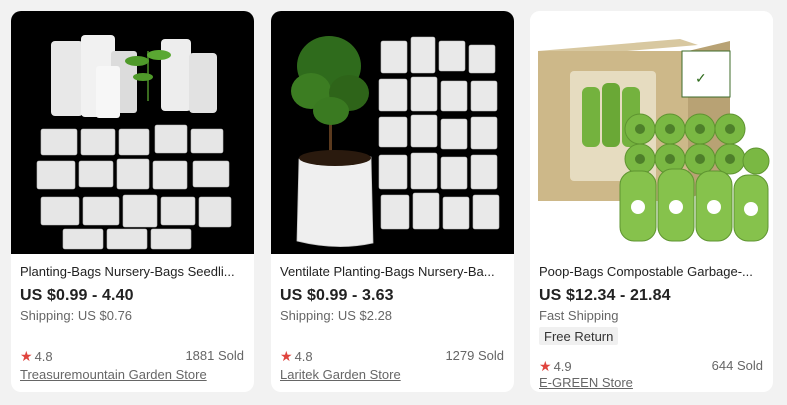  Describe the element at coordinates (336, 315) in the screenshot. I see `shipping-info: Shipping: US $2.28` at that location.